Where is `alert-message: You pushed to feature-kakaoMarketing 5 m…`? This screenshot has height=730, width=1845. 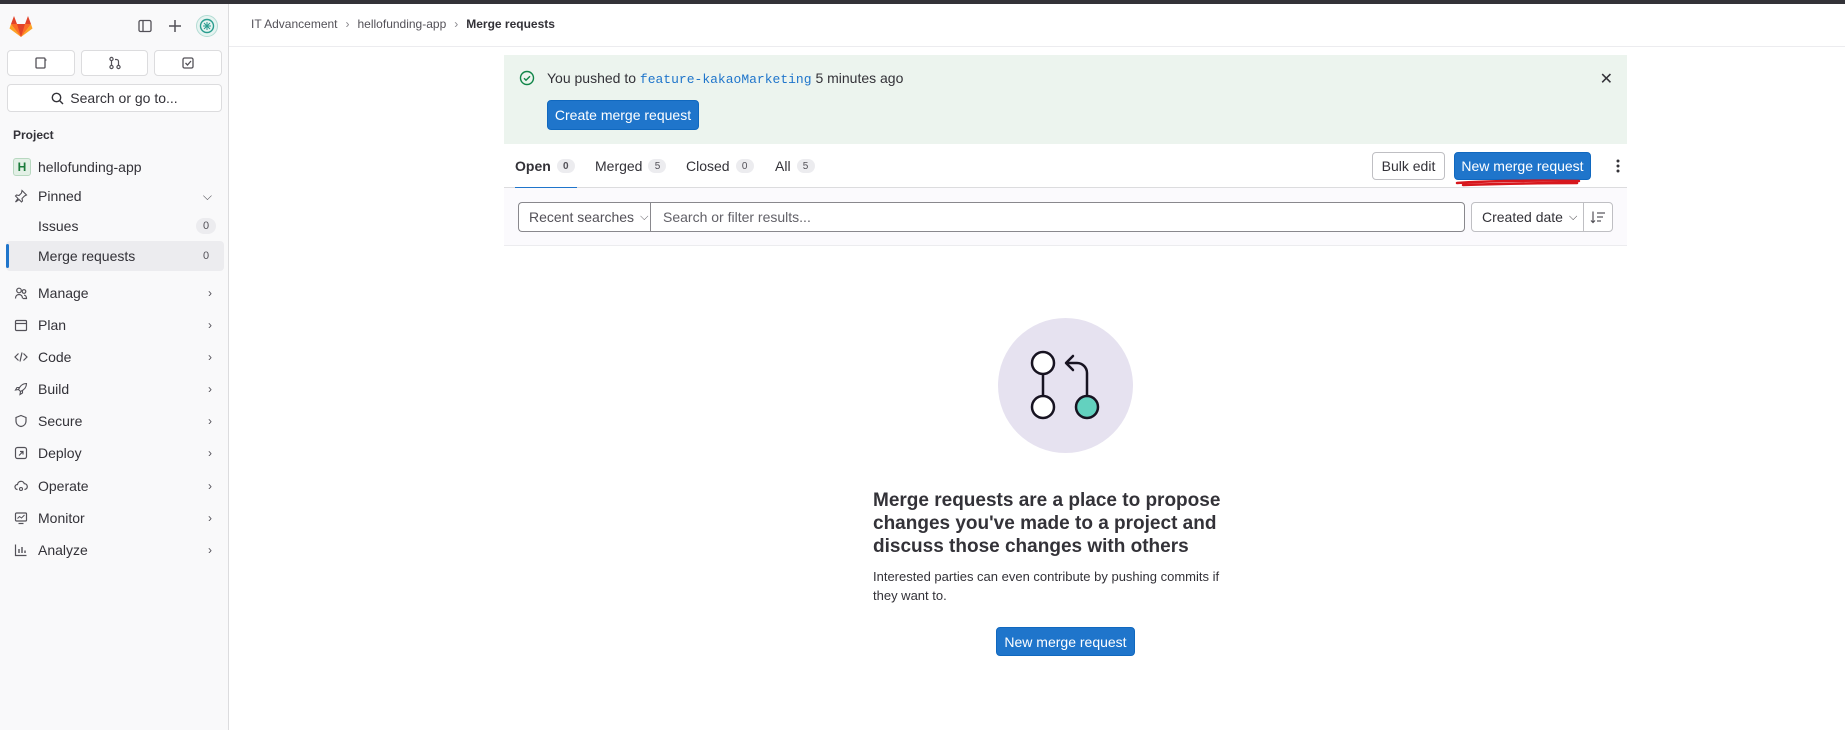
alert-message: You pushed to feature-kakaoMarketing 5 m… is located at coordinates (725, 78).